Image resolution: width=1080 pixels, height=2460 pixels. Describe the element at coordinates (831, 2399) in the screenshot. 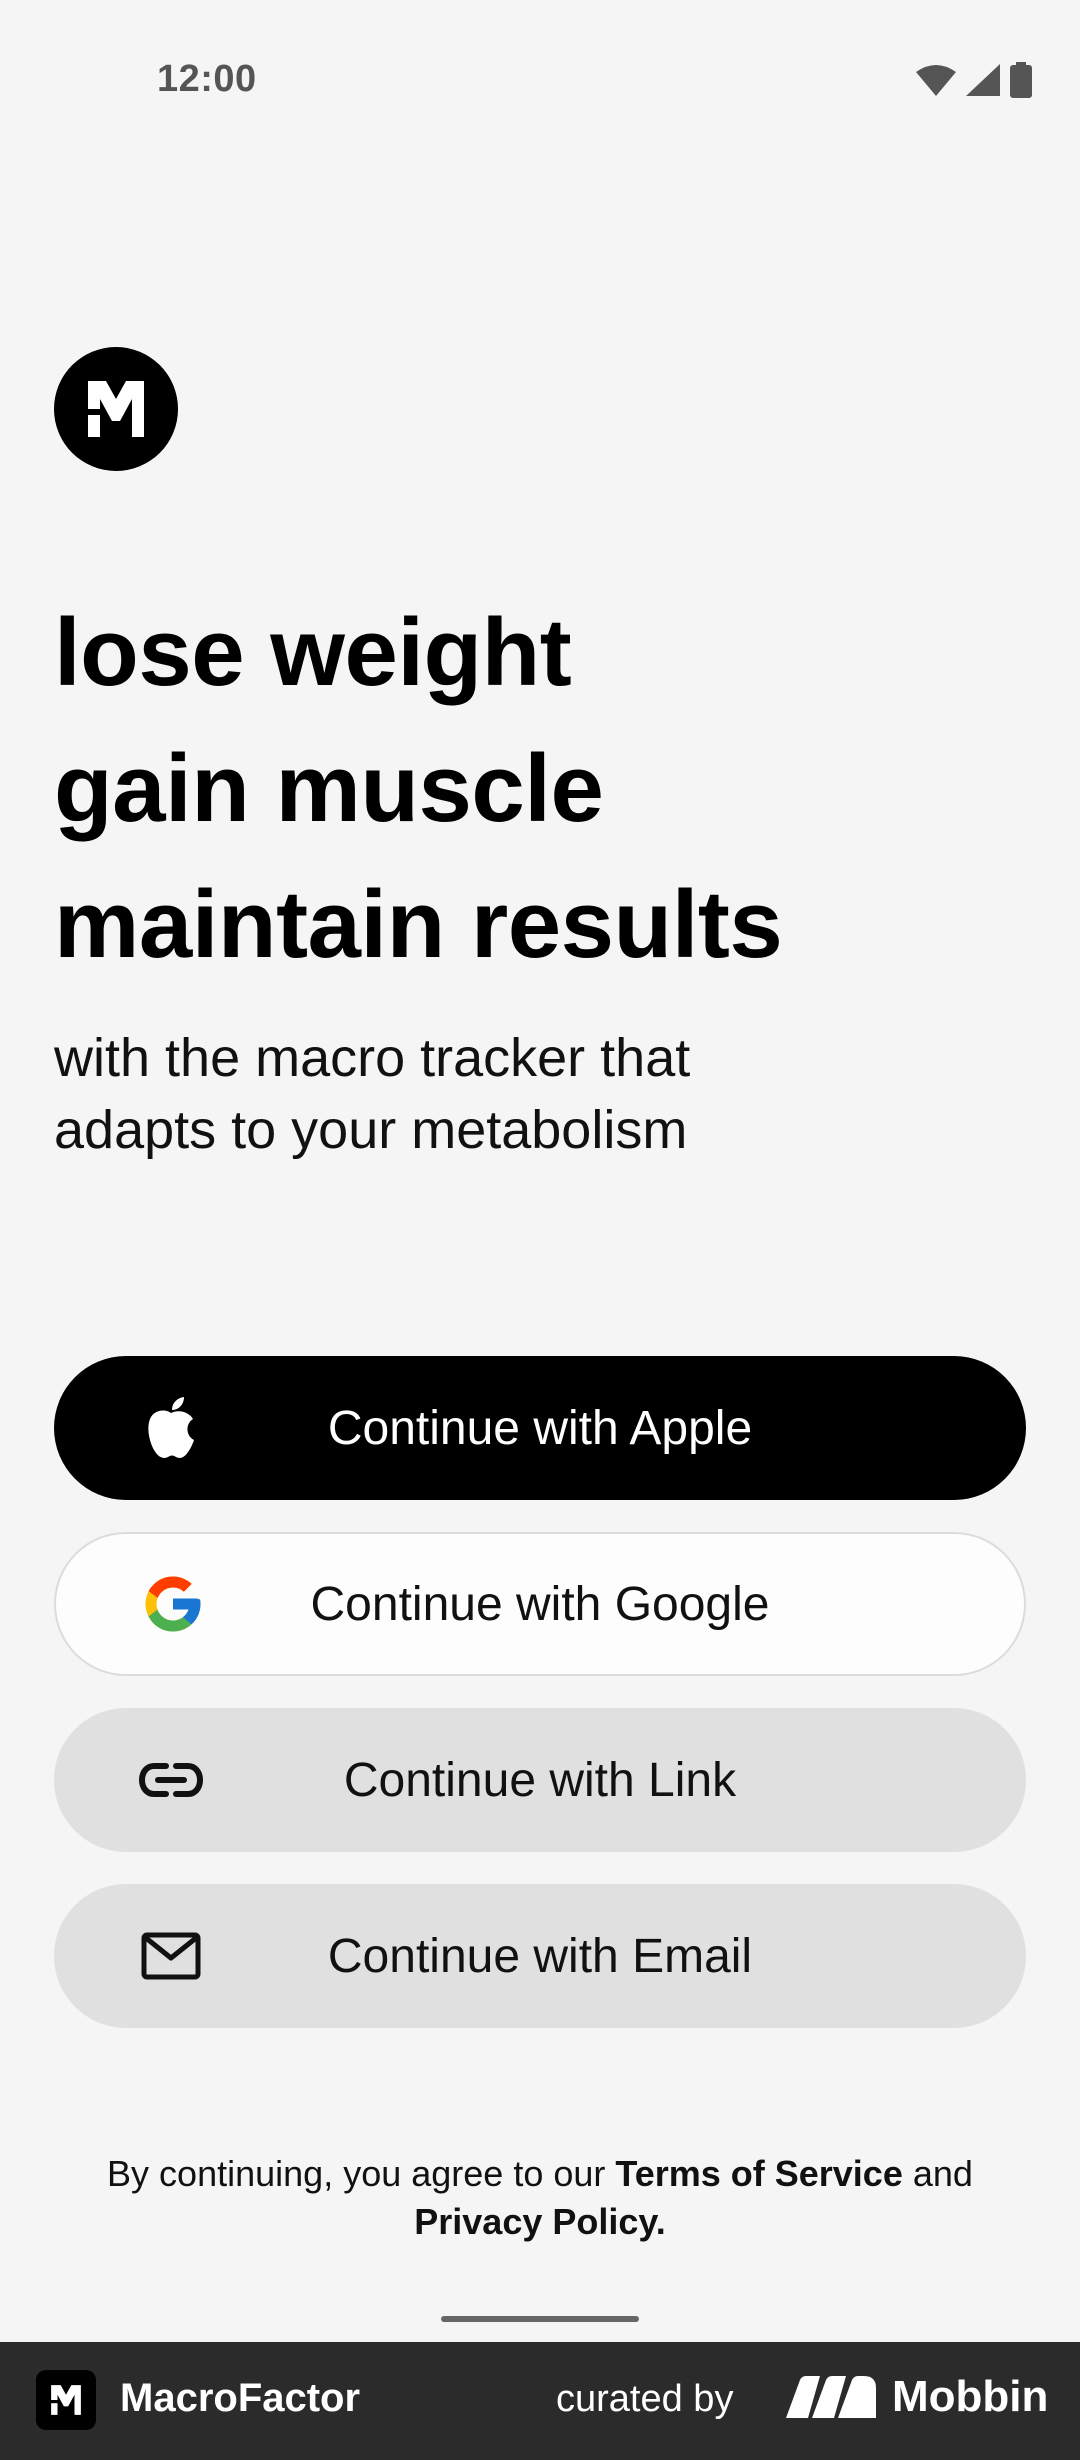

I see `mobbin-logo-icon` at that location.